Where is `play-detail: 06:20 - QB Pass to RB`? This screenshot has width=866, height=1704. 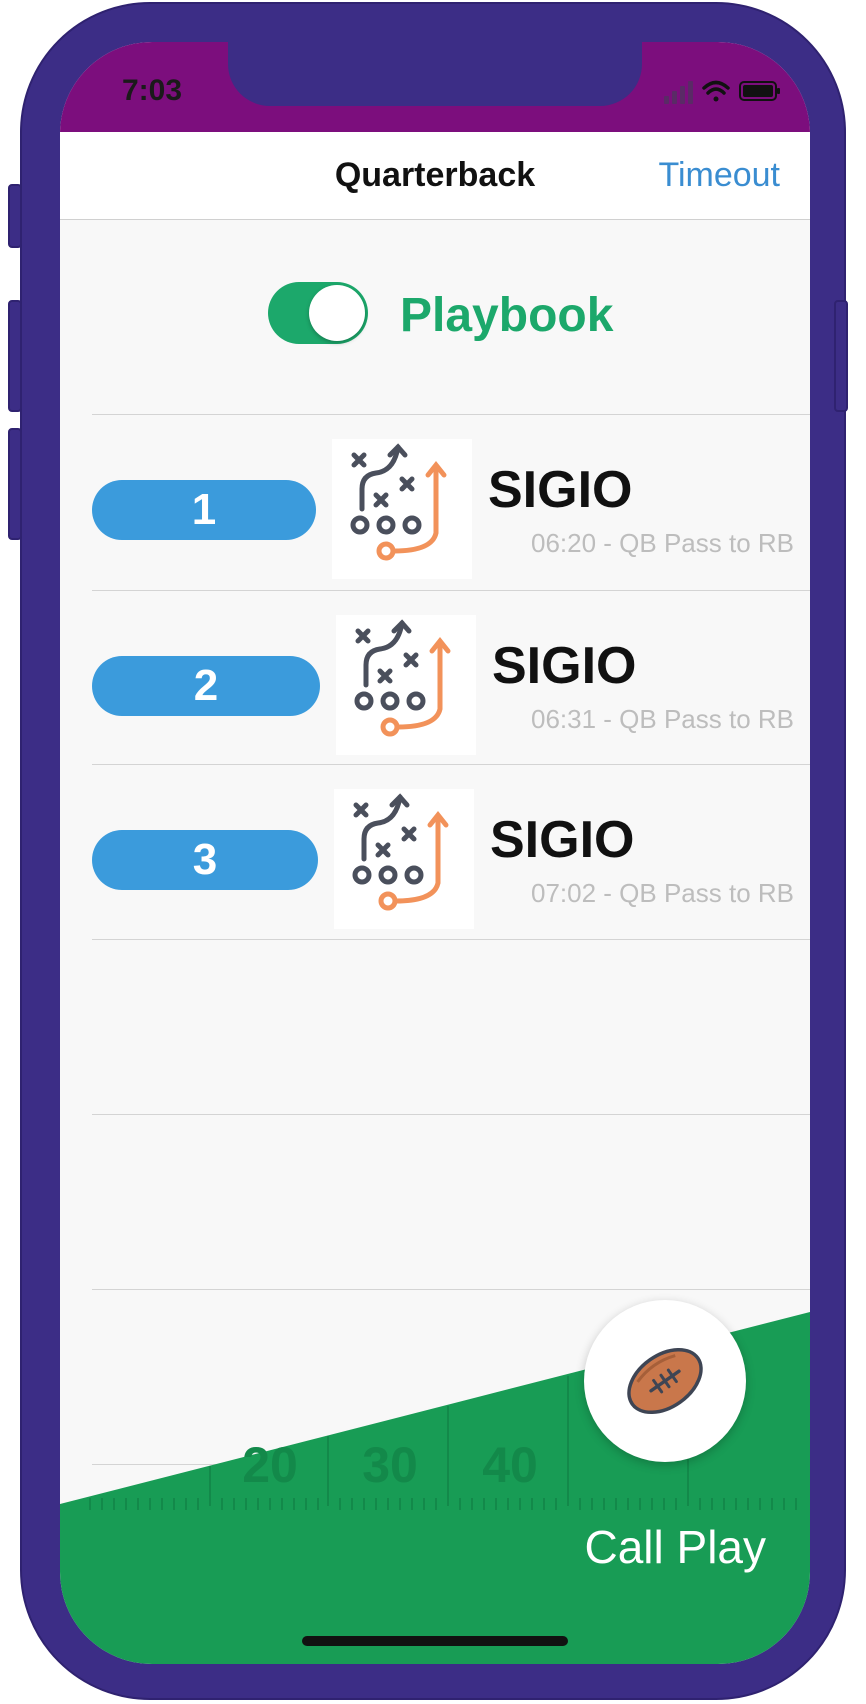 play-detail: 06:20 - QB Pass to RB is located at coordinates (662, 543).